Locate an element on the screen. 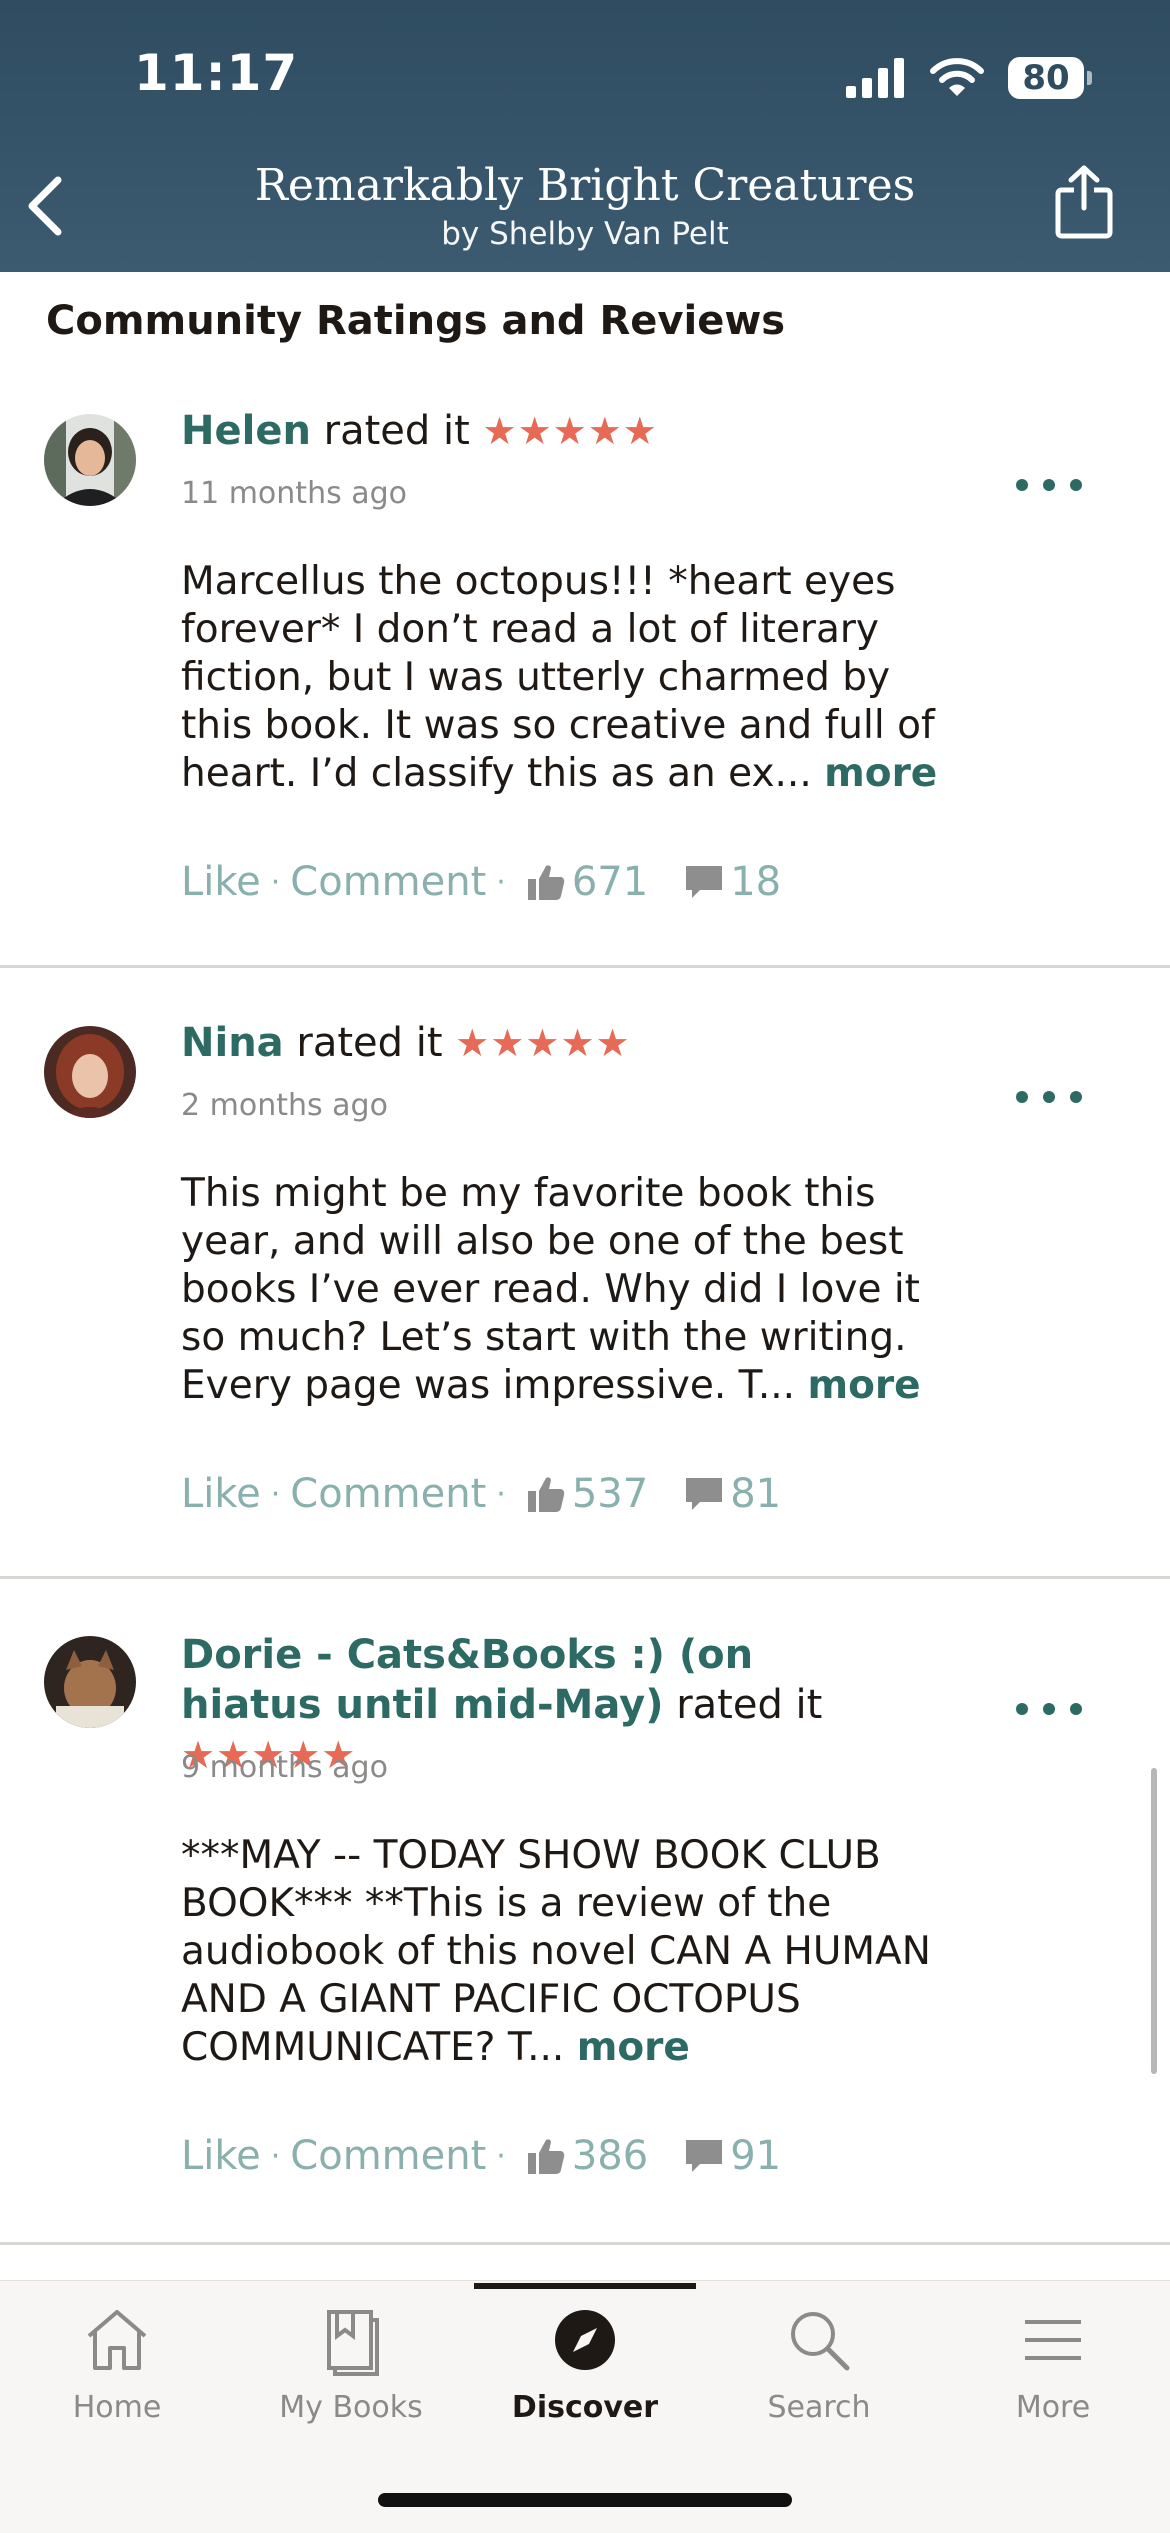  active-tab-indicator is located at coordinates (585, 2286).